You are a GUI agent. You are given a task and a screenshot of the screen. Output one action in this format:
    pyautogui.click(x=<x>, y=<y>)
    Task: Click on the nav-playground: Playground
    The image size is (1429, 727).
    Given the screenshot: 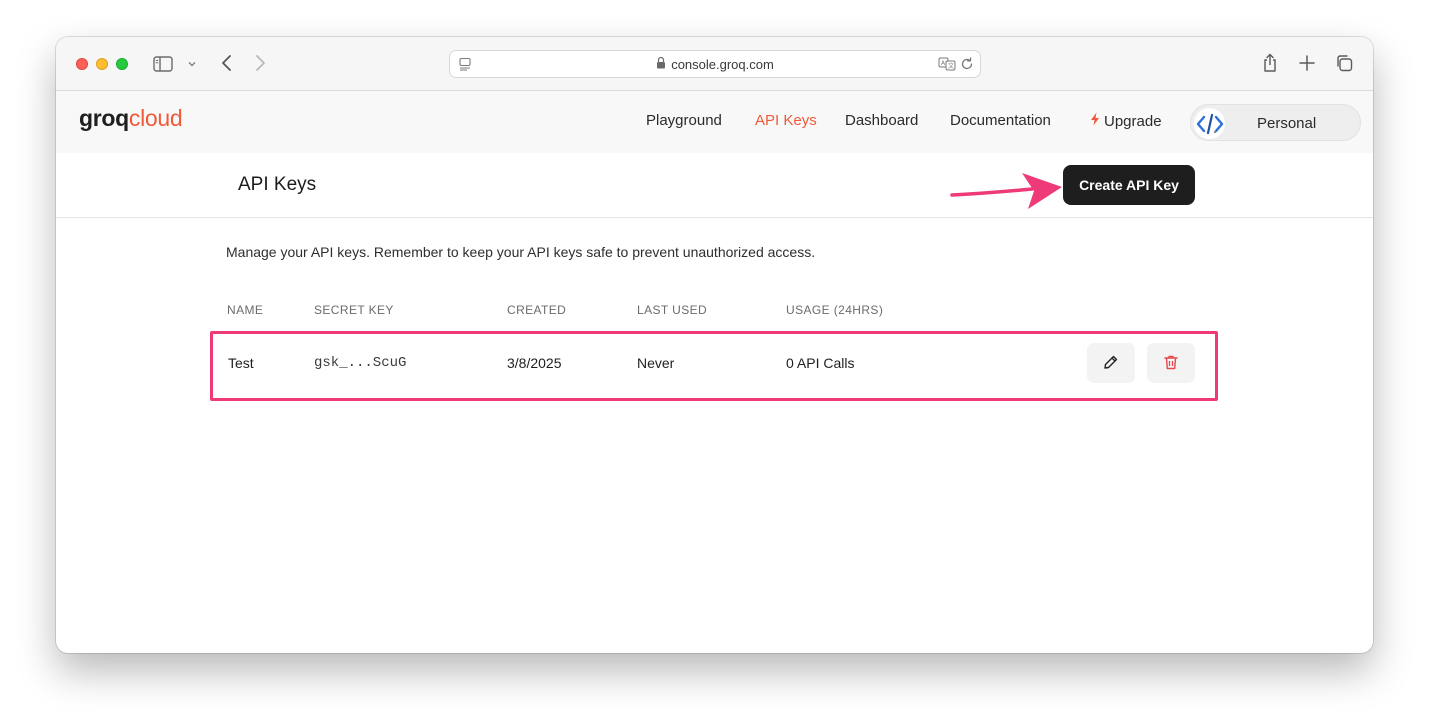 What is the action you would take?
    pyautogui.click(x=684, y=120)
    